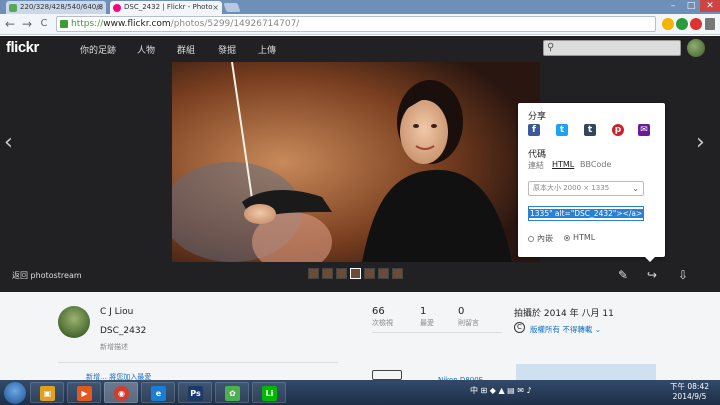 The height and width of the screenshot is (405, 720). I want to click on clock-date: 2014/9/5, so click(689, 396).